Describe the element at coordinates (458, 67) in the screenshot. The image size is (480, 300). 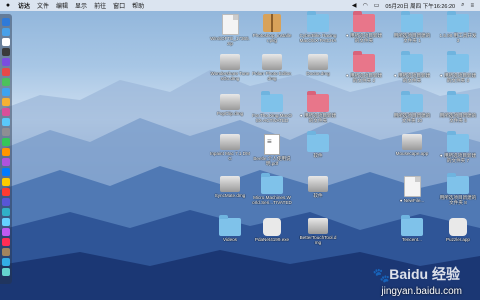
I see `desktop-icon: ● 用所选项目新建的文件夹 3` at that location.